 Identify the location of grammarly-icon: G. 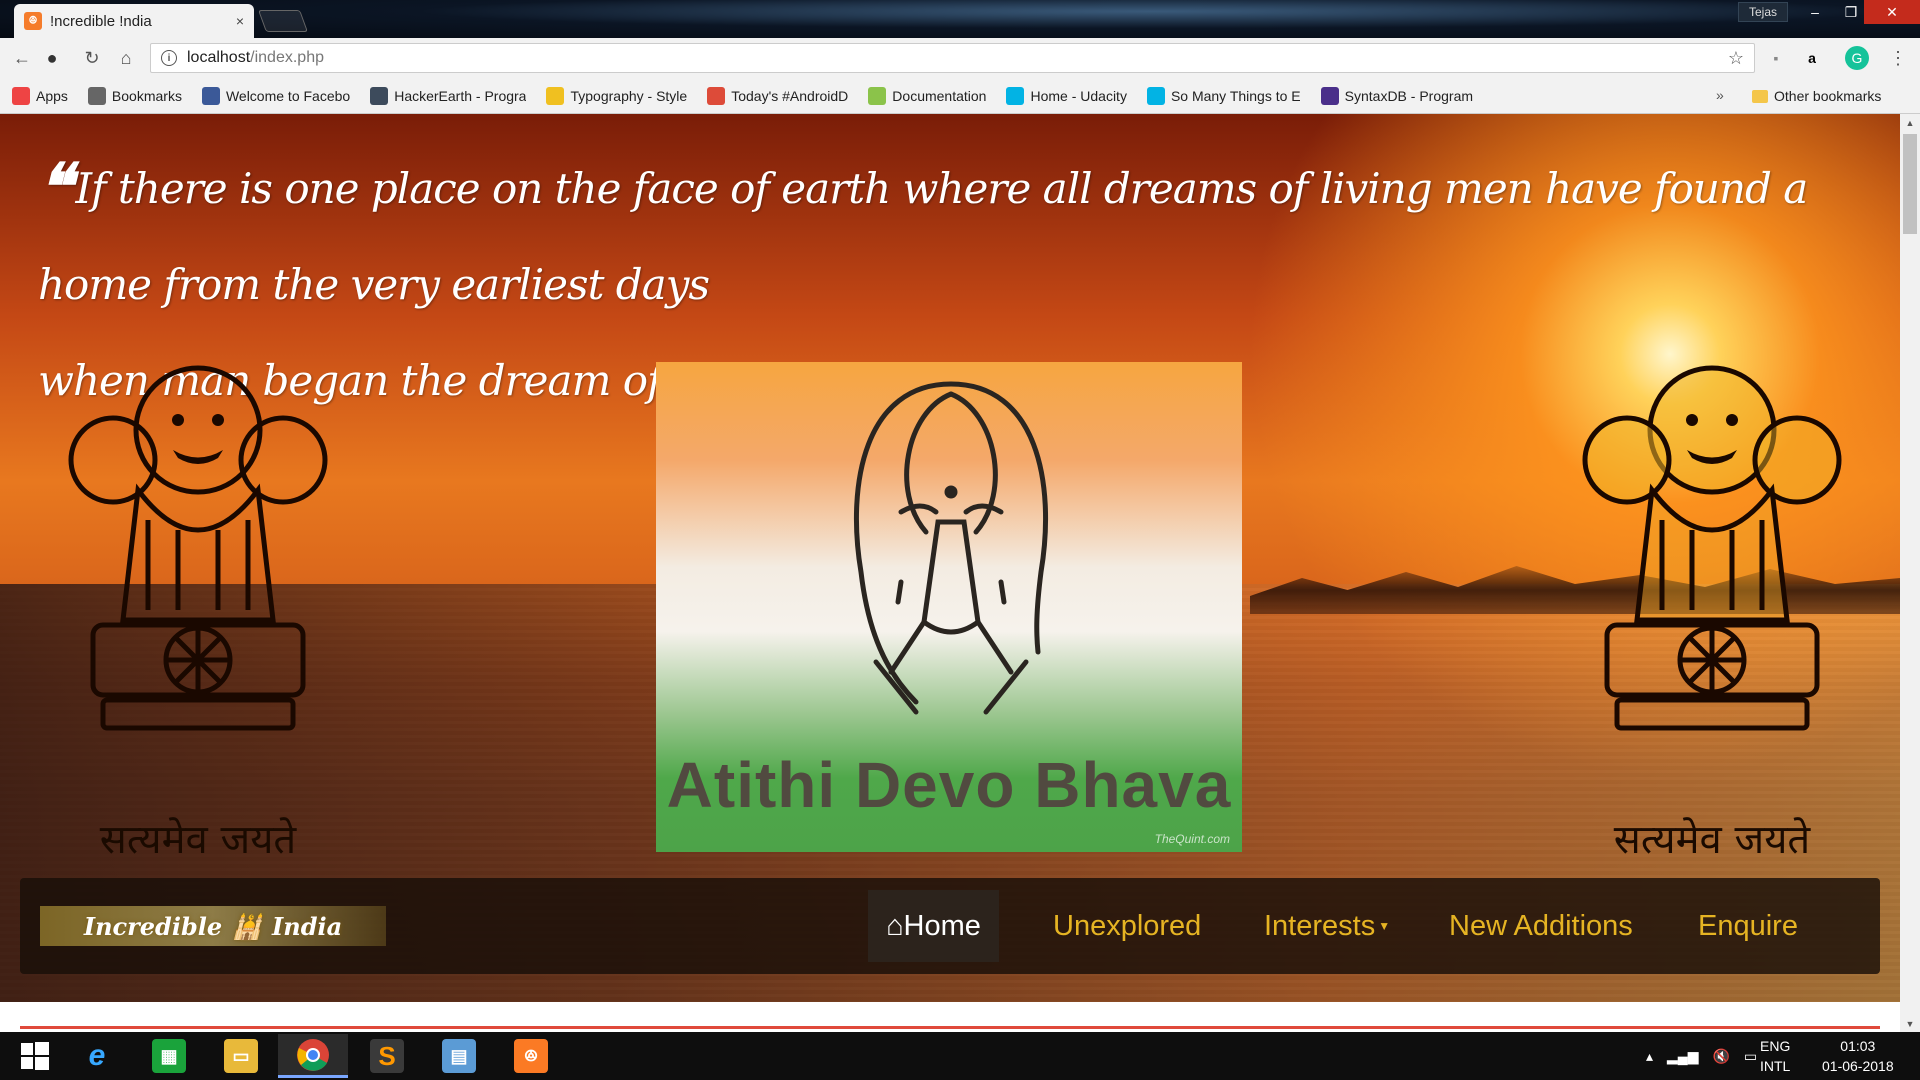
(1857, 58).